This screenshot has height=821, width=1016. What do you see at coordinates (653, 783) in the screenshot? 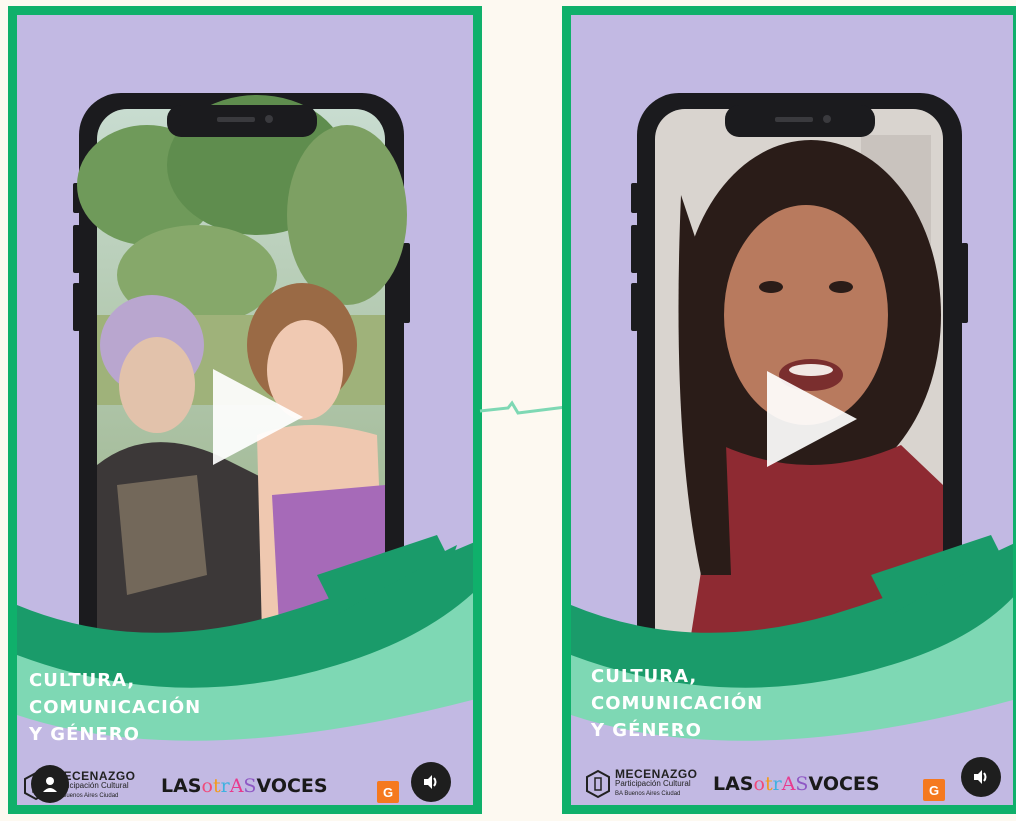
I see `sponsor-sub: Participación Cultural` at bounding box center [653, 783].